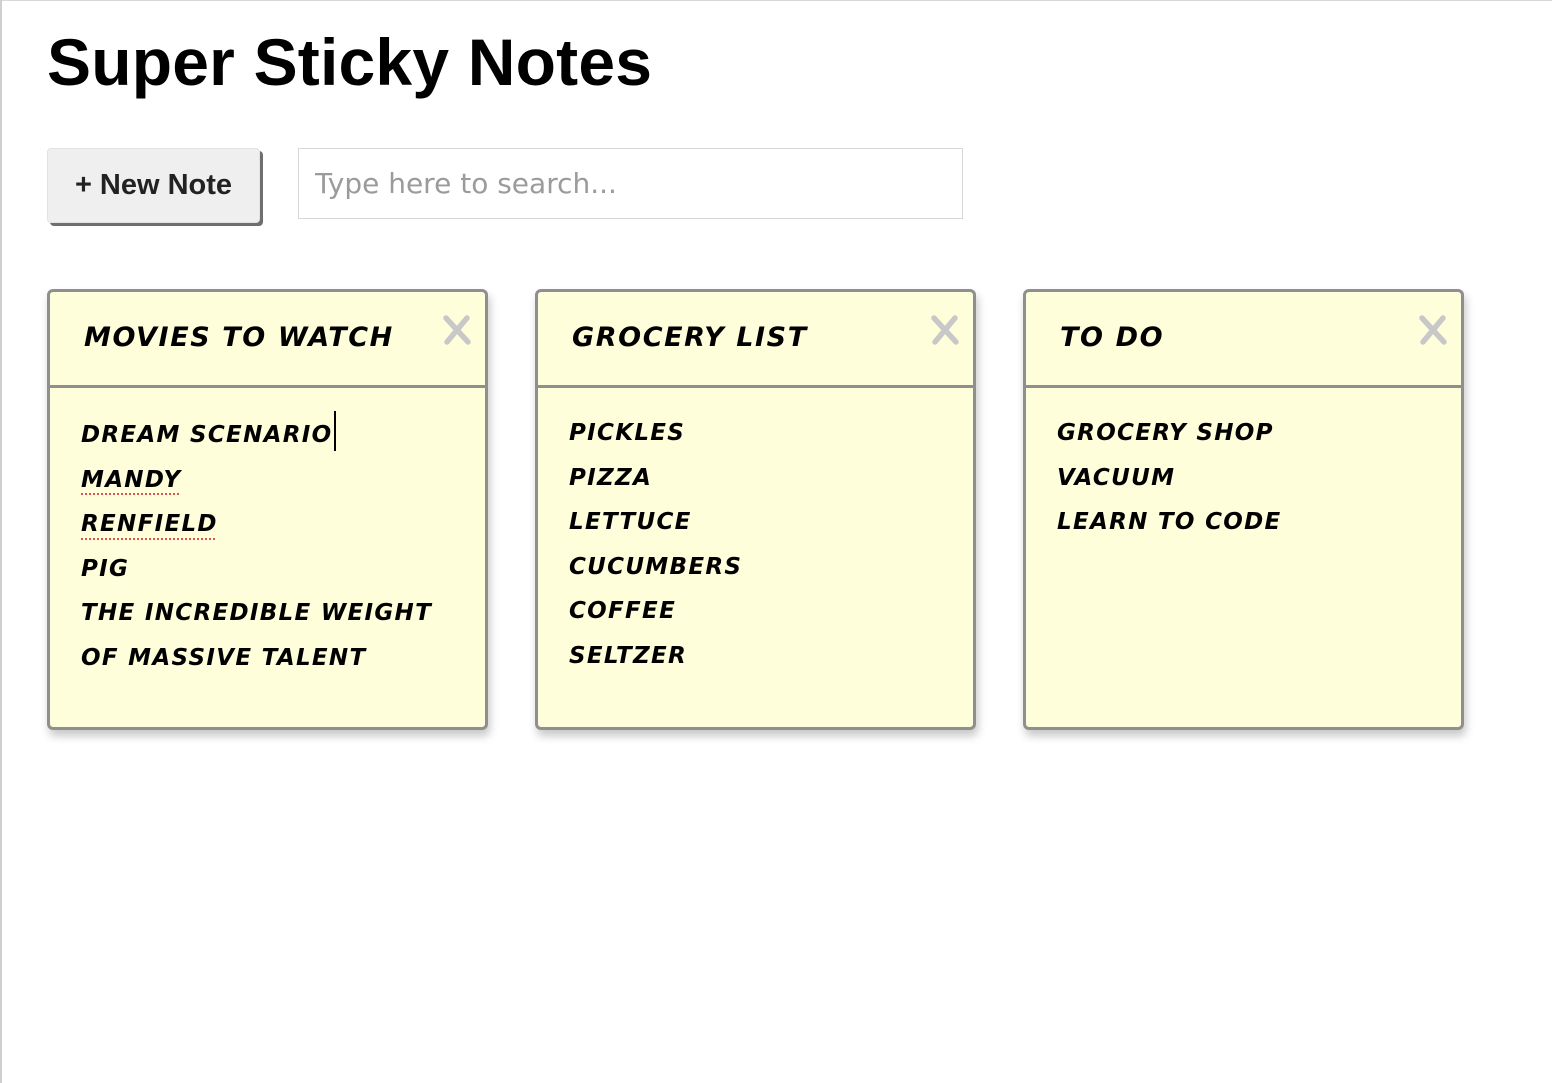 The image size is (1552, 1083). Describe the element at coordinates (105, 568) in the screenshot. I see `note-line: Pig` at that location.